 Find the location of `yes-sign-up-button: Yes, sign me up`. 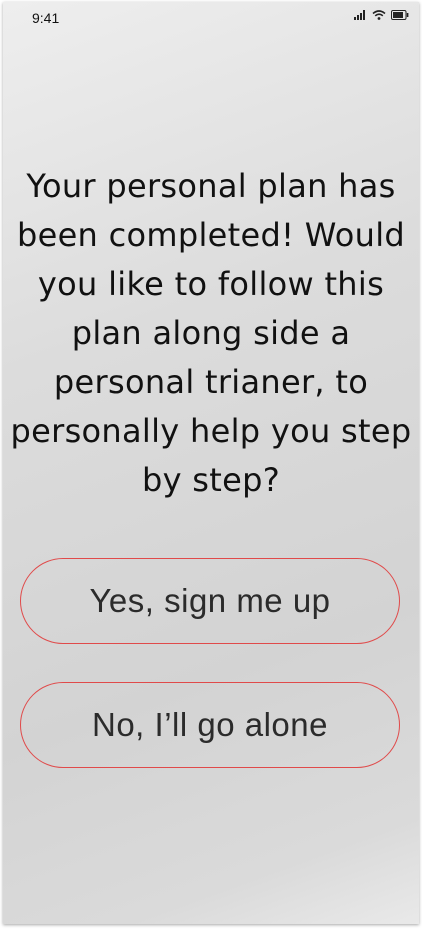

yes-sign-up-button: Yes, sign me up is located at coordinates (210, 601).